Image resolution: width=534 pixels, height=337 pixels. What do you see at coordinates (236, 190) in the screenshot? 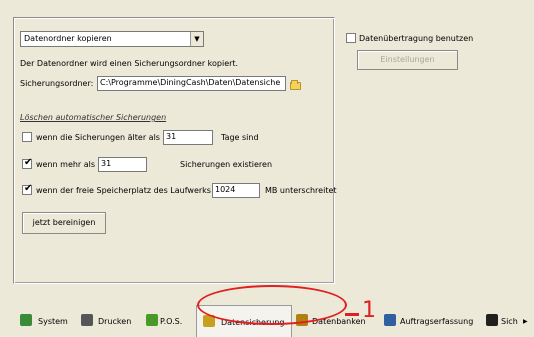
I see `free-space-mb-input: 1024` at bounding box center [236, 190].